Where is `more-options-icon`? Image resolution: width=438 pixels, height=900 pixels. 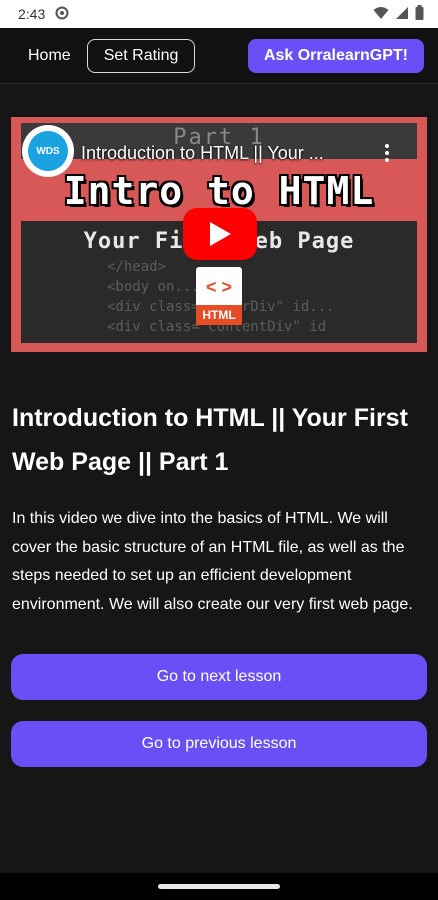 more-options-icon is located at coordinates (387, 153).